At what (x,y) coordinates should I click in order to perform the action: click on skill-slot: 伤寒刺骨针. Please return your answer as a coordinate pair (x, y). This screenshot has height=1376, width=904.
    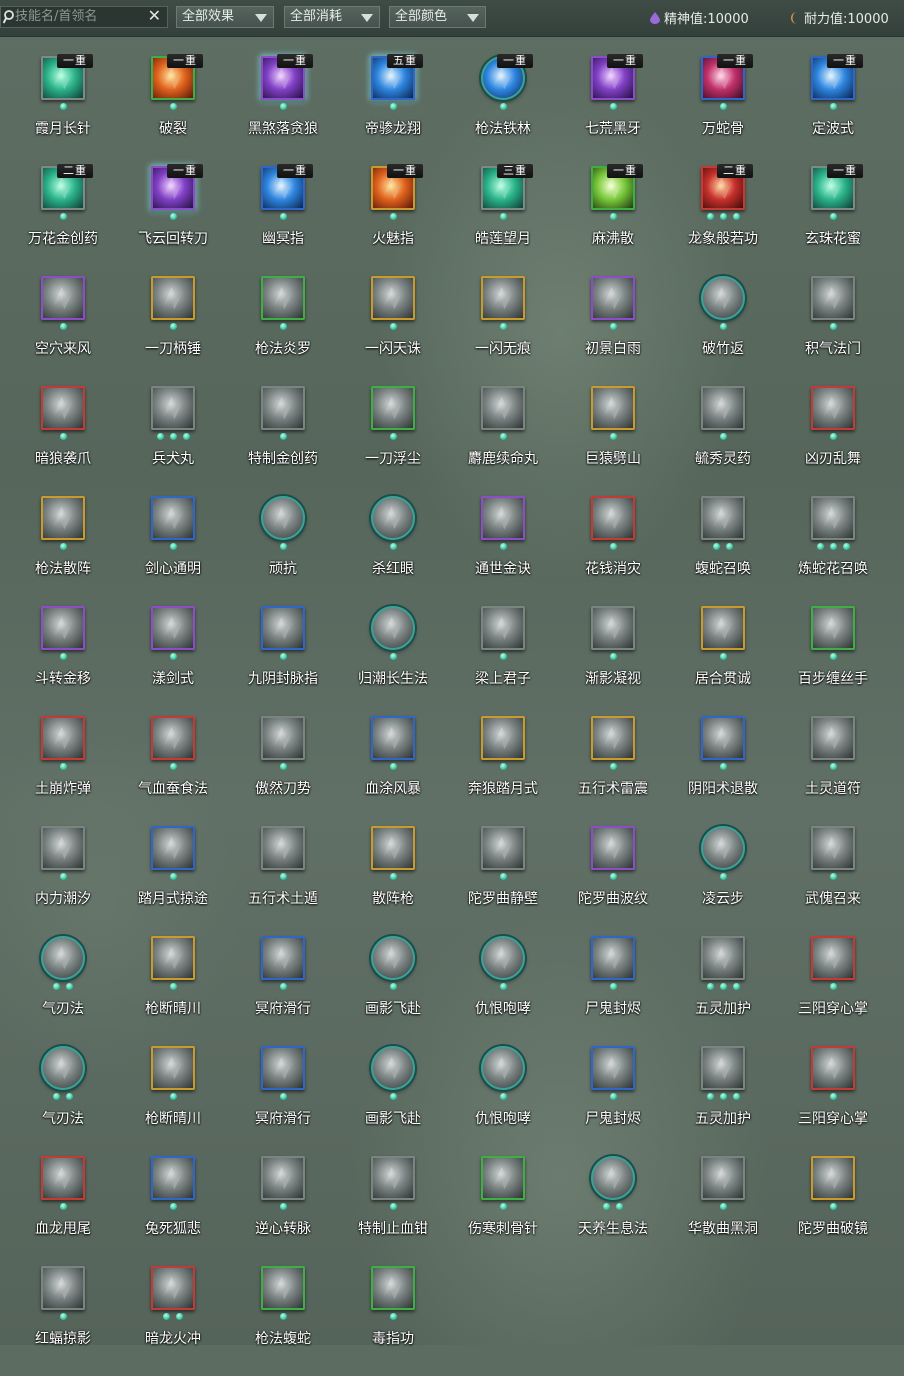
    Looking at the image, I should click on (503, 1211).